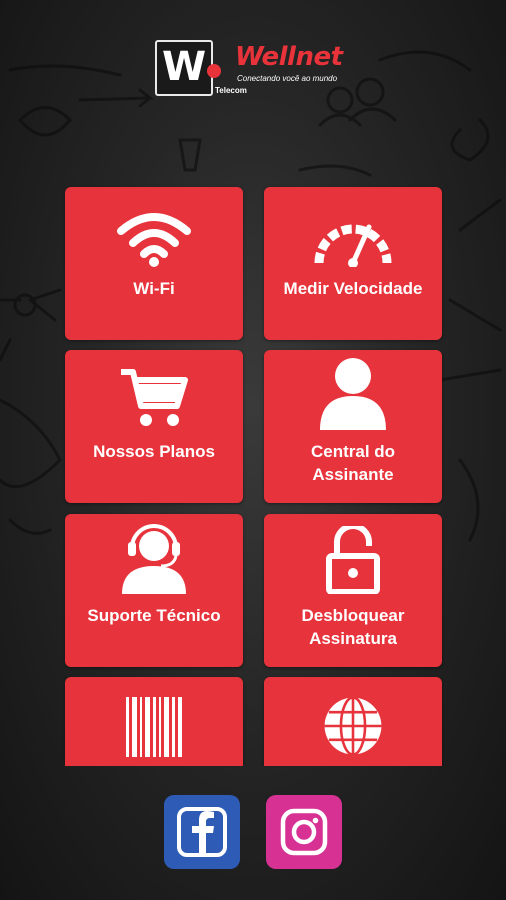 The height and width of the screenshot is (900, 506). What do you see at coordinates (154, 559) in the screenshot?
I see `headset-support-icon` at bounding box center [154, 559].